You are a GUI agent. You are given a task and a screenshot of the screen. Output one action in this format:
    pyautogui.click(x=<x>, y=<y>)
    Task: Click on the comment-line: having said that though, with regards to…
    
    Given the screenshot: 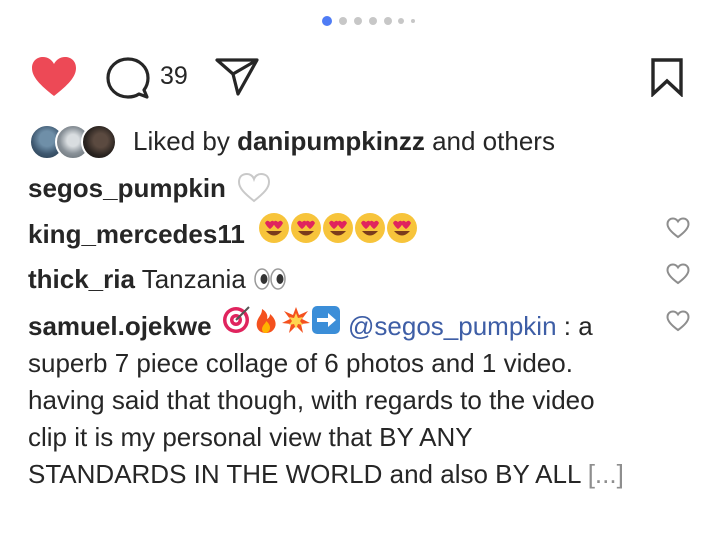 What is the action you would take?
    pyautogui.click(x=311, y=400)
    